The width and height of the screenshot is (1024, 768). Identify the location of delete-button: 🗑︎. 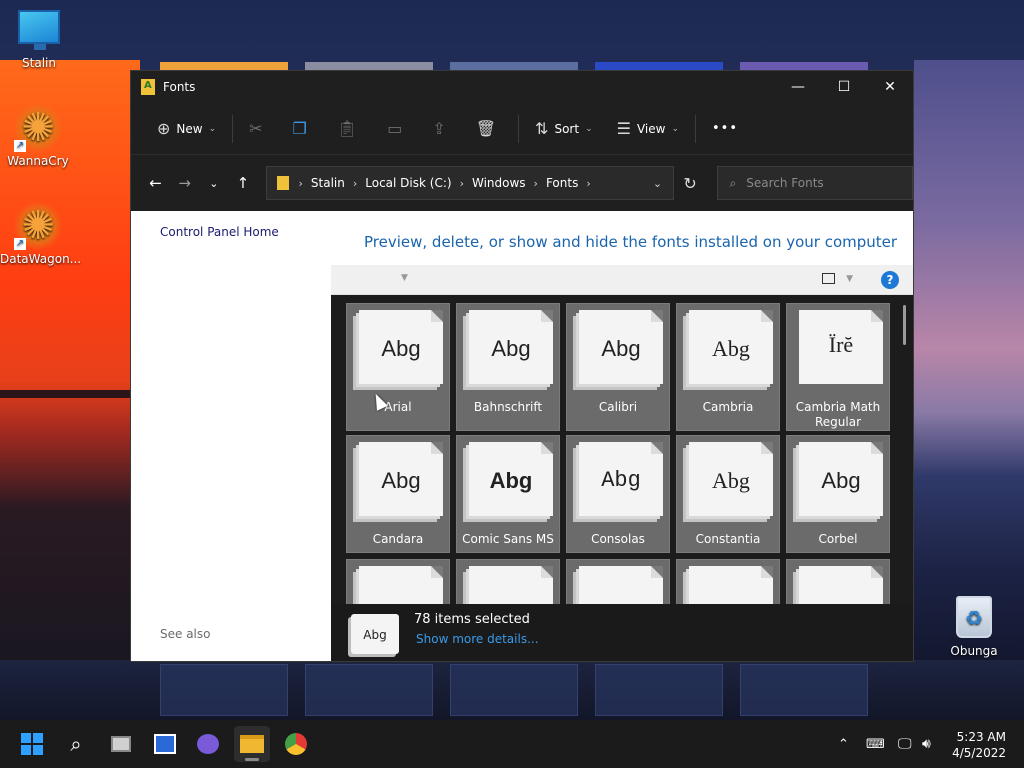
(489, 129).